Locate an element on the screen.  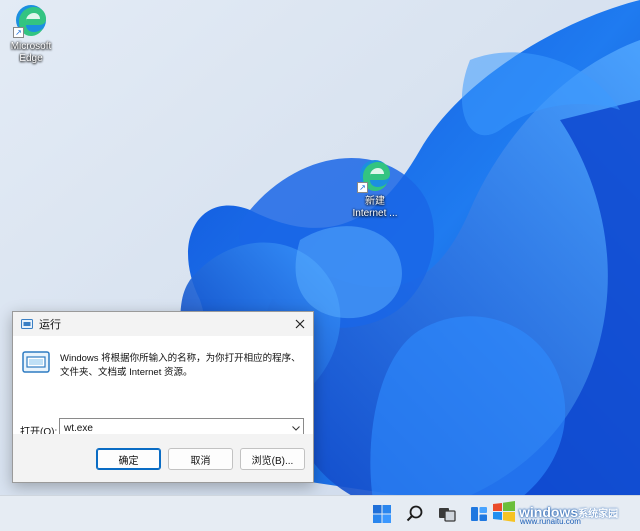
ok-button: 确定 is located at coordinates (128, 459).